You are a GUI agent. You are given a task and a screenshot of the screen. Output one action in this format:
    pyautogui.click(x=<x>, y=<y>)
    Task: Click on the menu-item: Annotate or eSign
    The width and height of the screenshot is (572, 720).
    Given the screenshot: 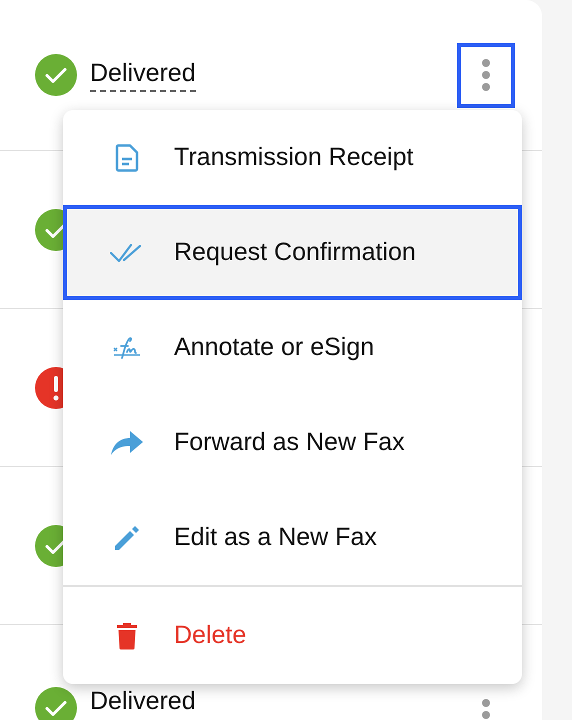 What is the action you would take?
    pyautogui.click(x=292, y=347)
    